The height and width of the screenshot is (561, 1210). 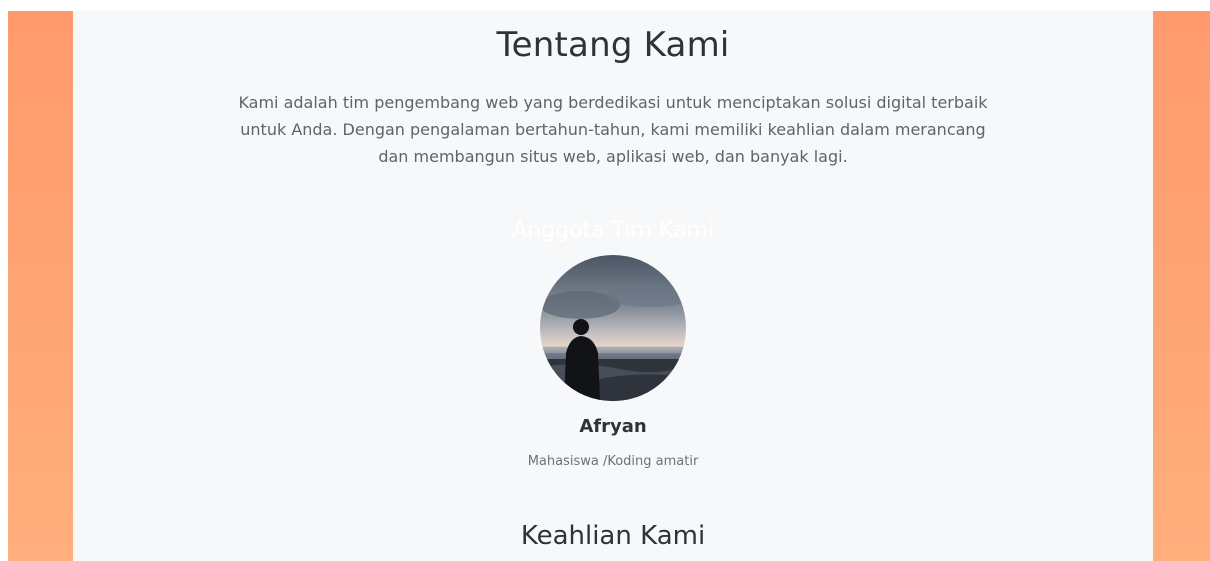 What do you see at coordinates (613, 536) in the screenshot?
I see `skills-heading: Keahlian Kami` at bounding box center [613, 536].